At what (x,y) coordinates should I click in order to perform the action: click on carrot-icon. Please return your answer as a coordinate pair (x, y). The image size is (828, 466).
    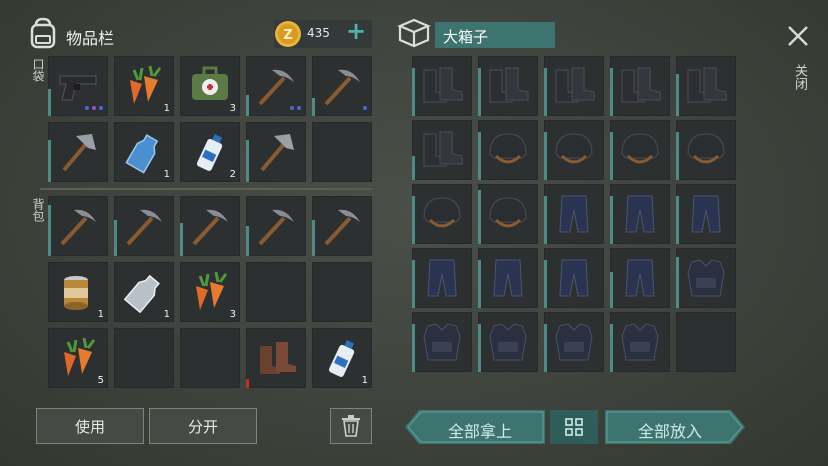
    Looking at the image, I should click on (80, 356).